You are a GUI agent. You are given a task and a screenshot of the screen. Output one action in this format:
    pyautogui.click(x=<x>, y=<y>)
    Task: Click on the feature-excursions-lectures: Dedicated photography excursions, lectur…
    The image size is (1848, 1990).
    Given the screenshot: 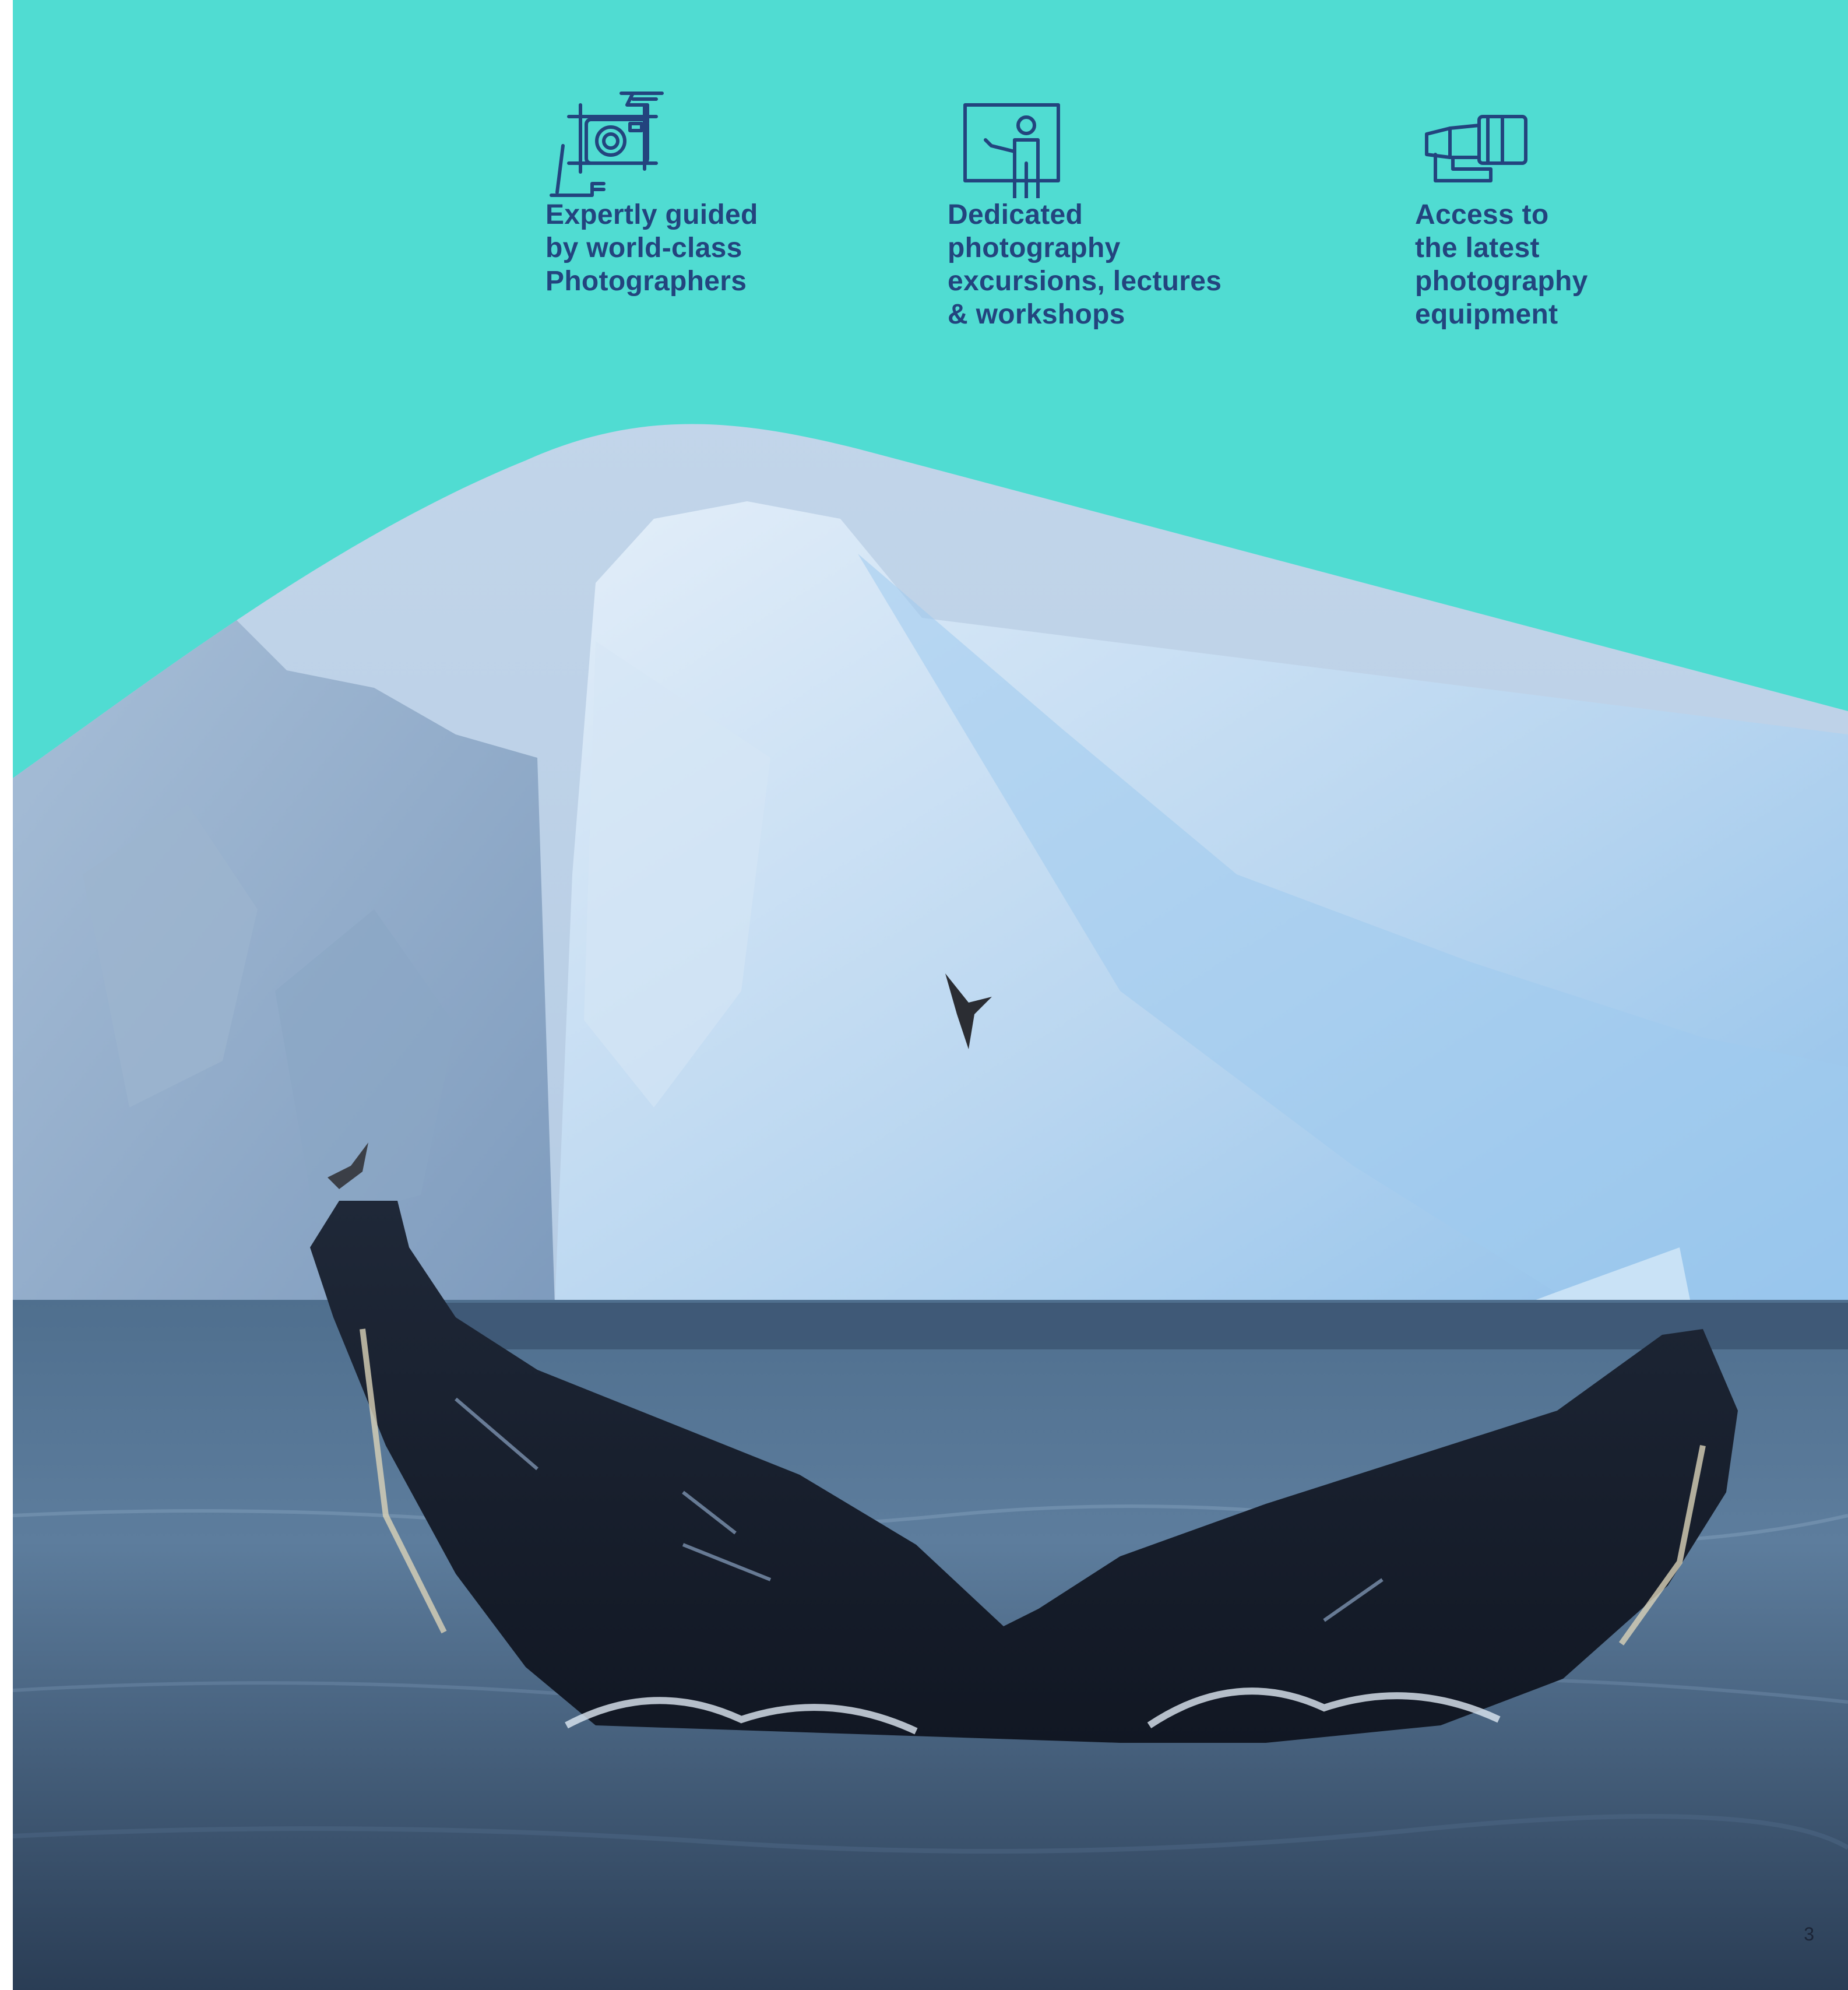 What is the action you would take?
    pyautogui.click(x=1085, y=206)
    